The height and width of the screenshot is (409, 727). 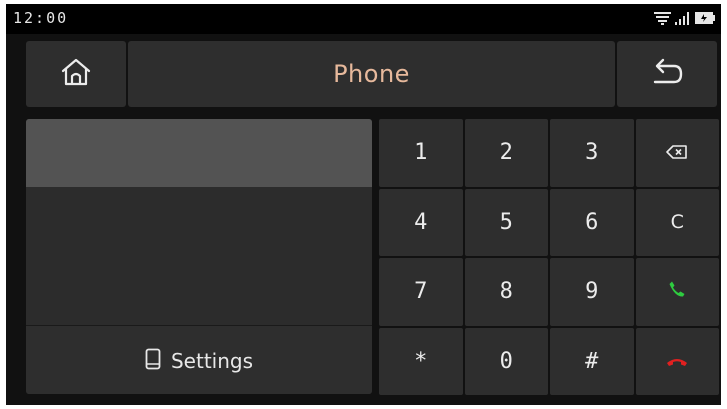 I want to click on key-hash: #, so click(x=592, y=361).